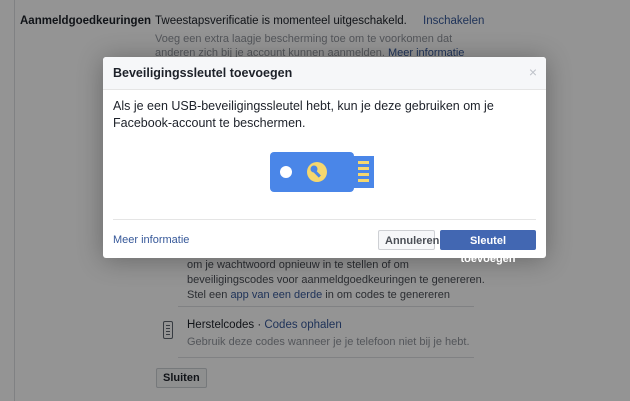 This screenshot has height=401, width=630. What do you see at coordinates (324, 73) in the screenshot?
I see `dialog-header: Beveiligingssleutel toevoegen ×` at bounding box center [324, 73].